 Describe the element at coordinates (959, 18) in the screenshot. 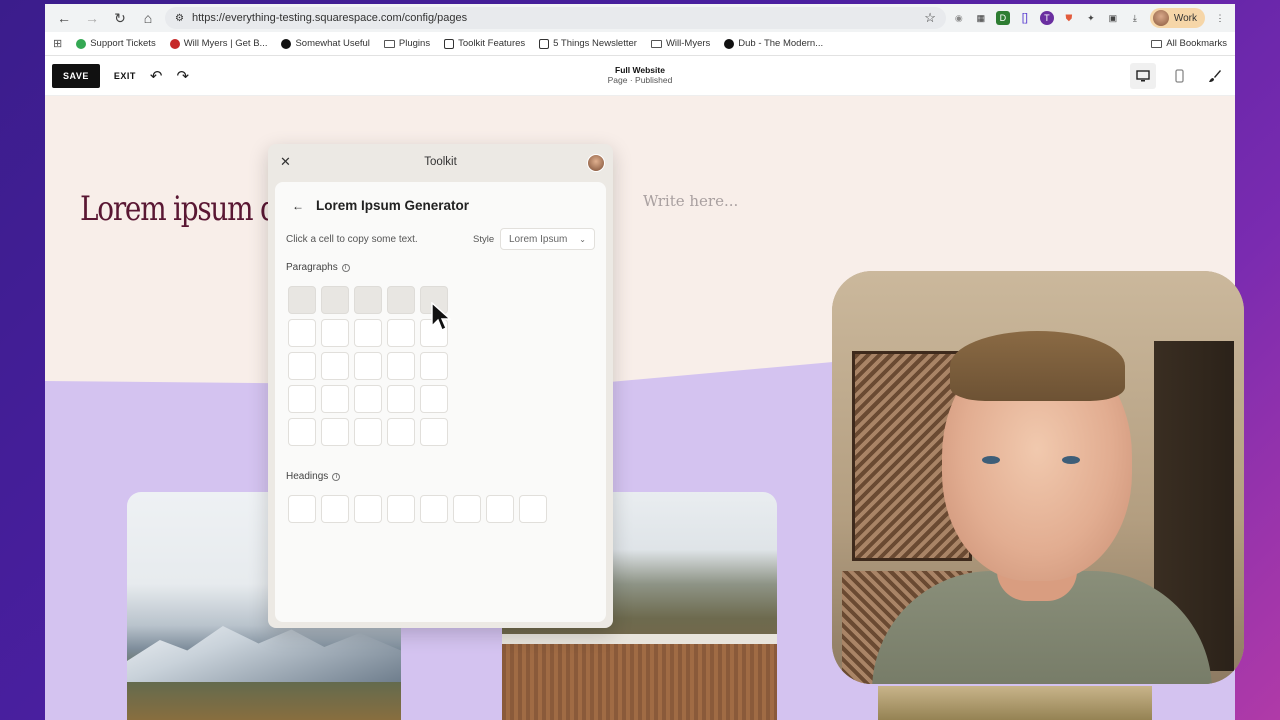

I see `camera-extension-icon: ◉` at that location.